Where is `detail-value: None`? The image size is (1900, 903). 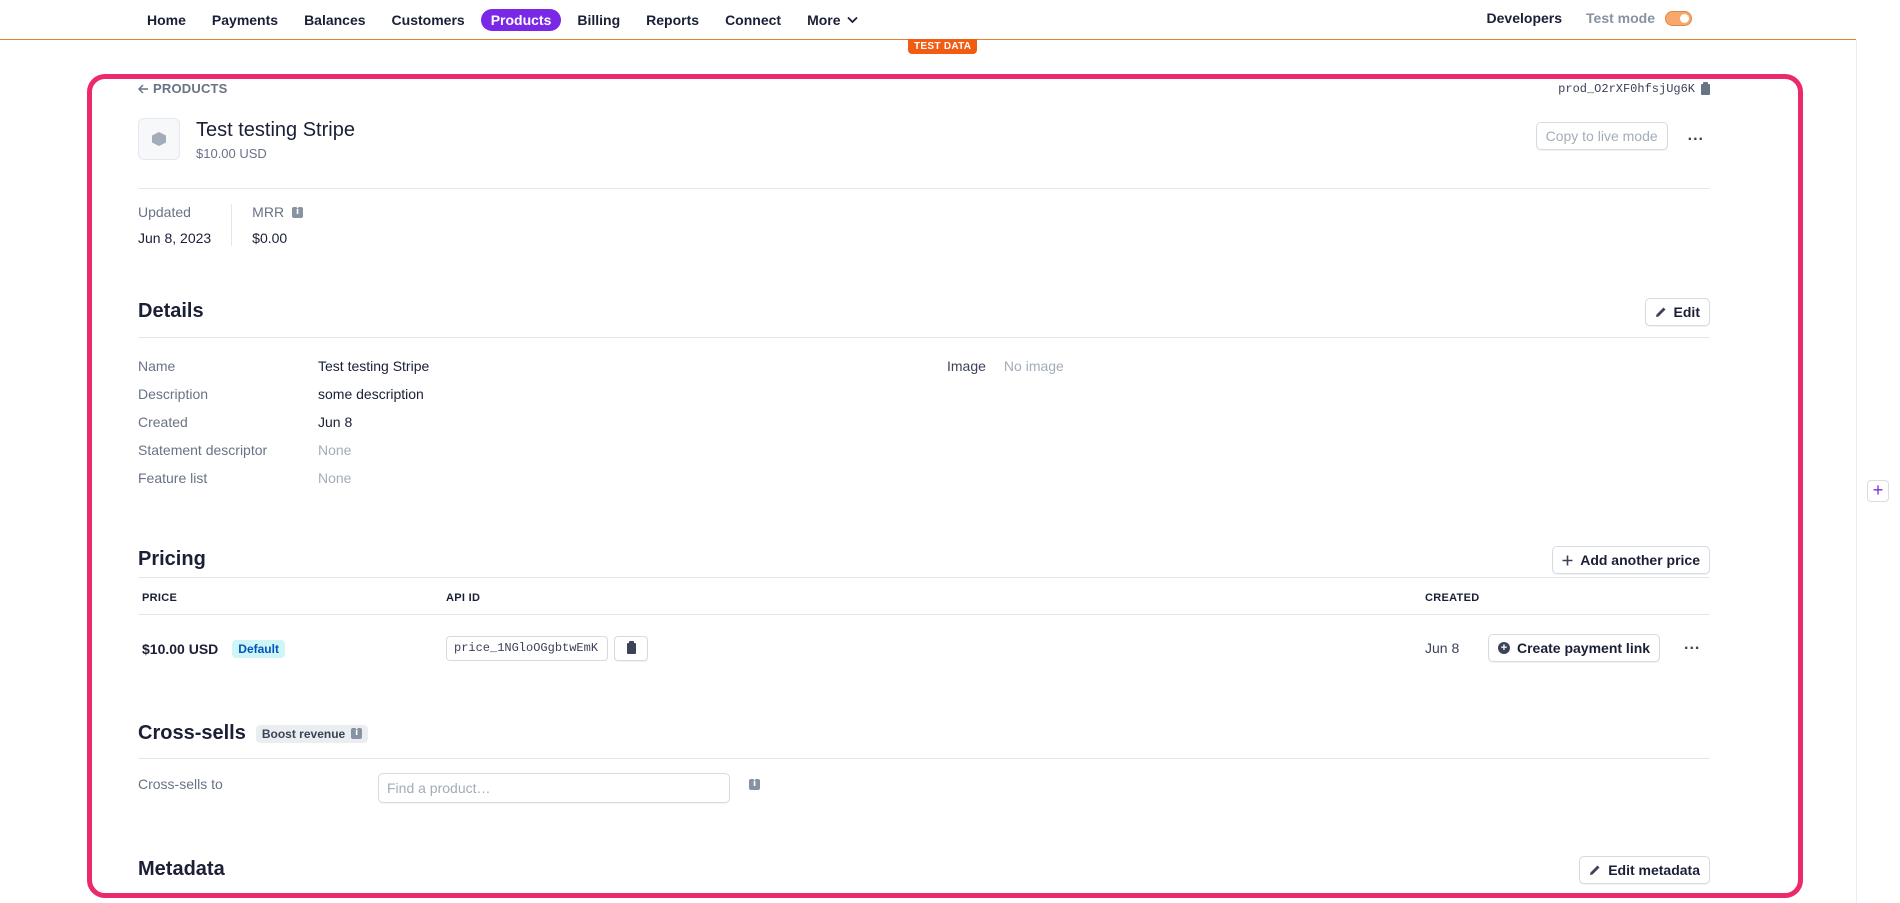 detail-value: None is located at coordinates (335, 478).